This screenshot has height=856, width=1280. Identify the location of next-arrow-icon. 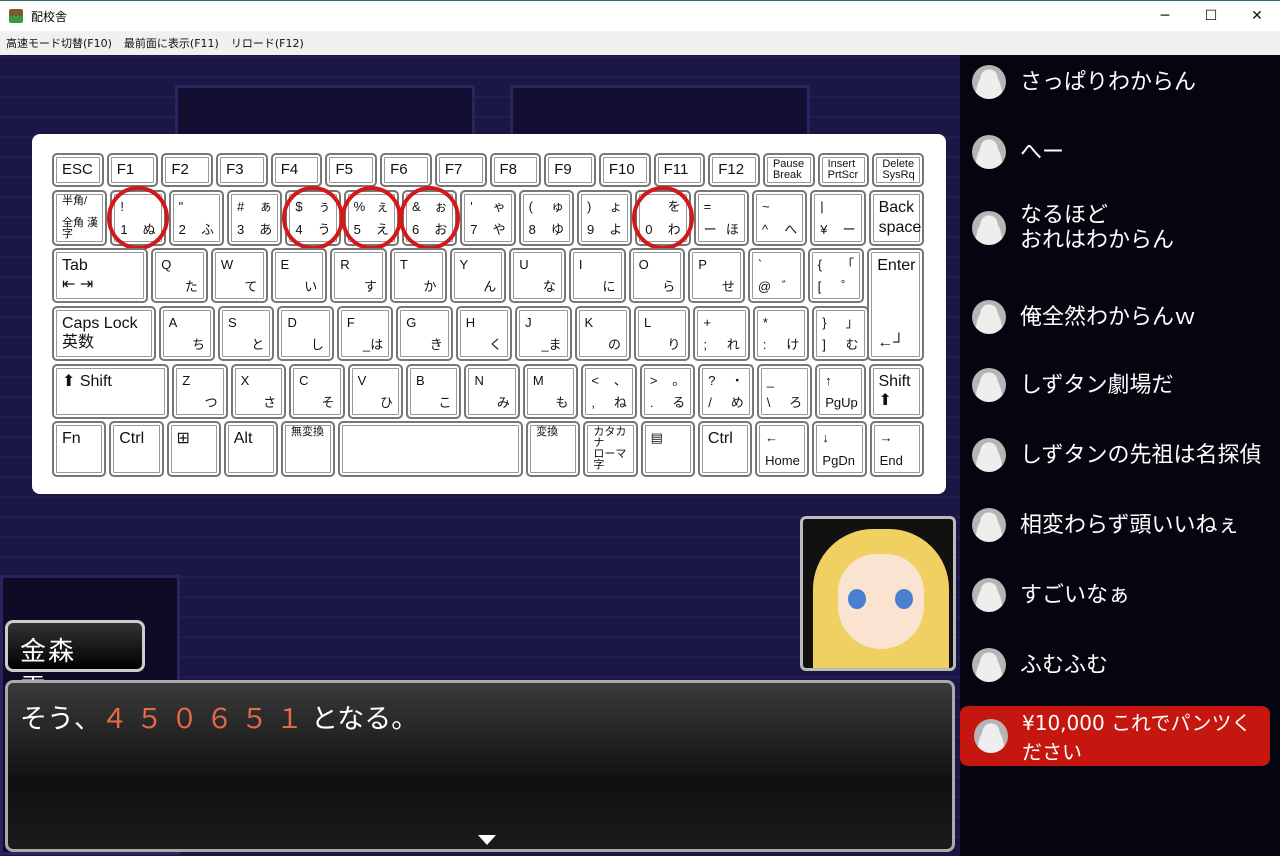
(487, 840).